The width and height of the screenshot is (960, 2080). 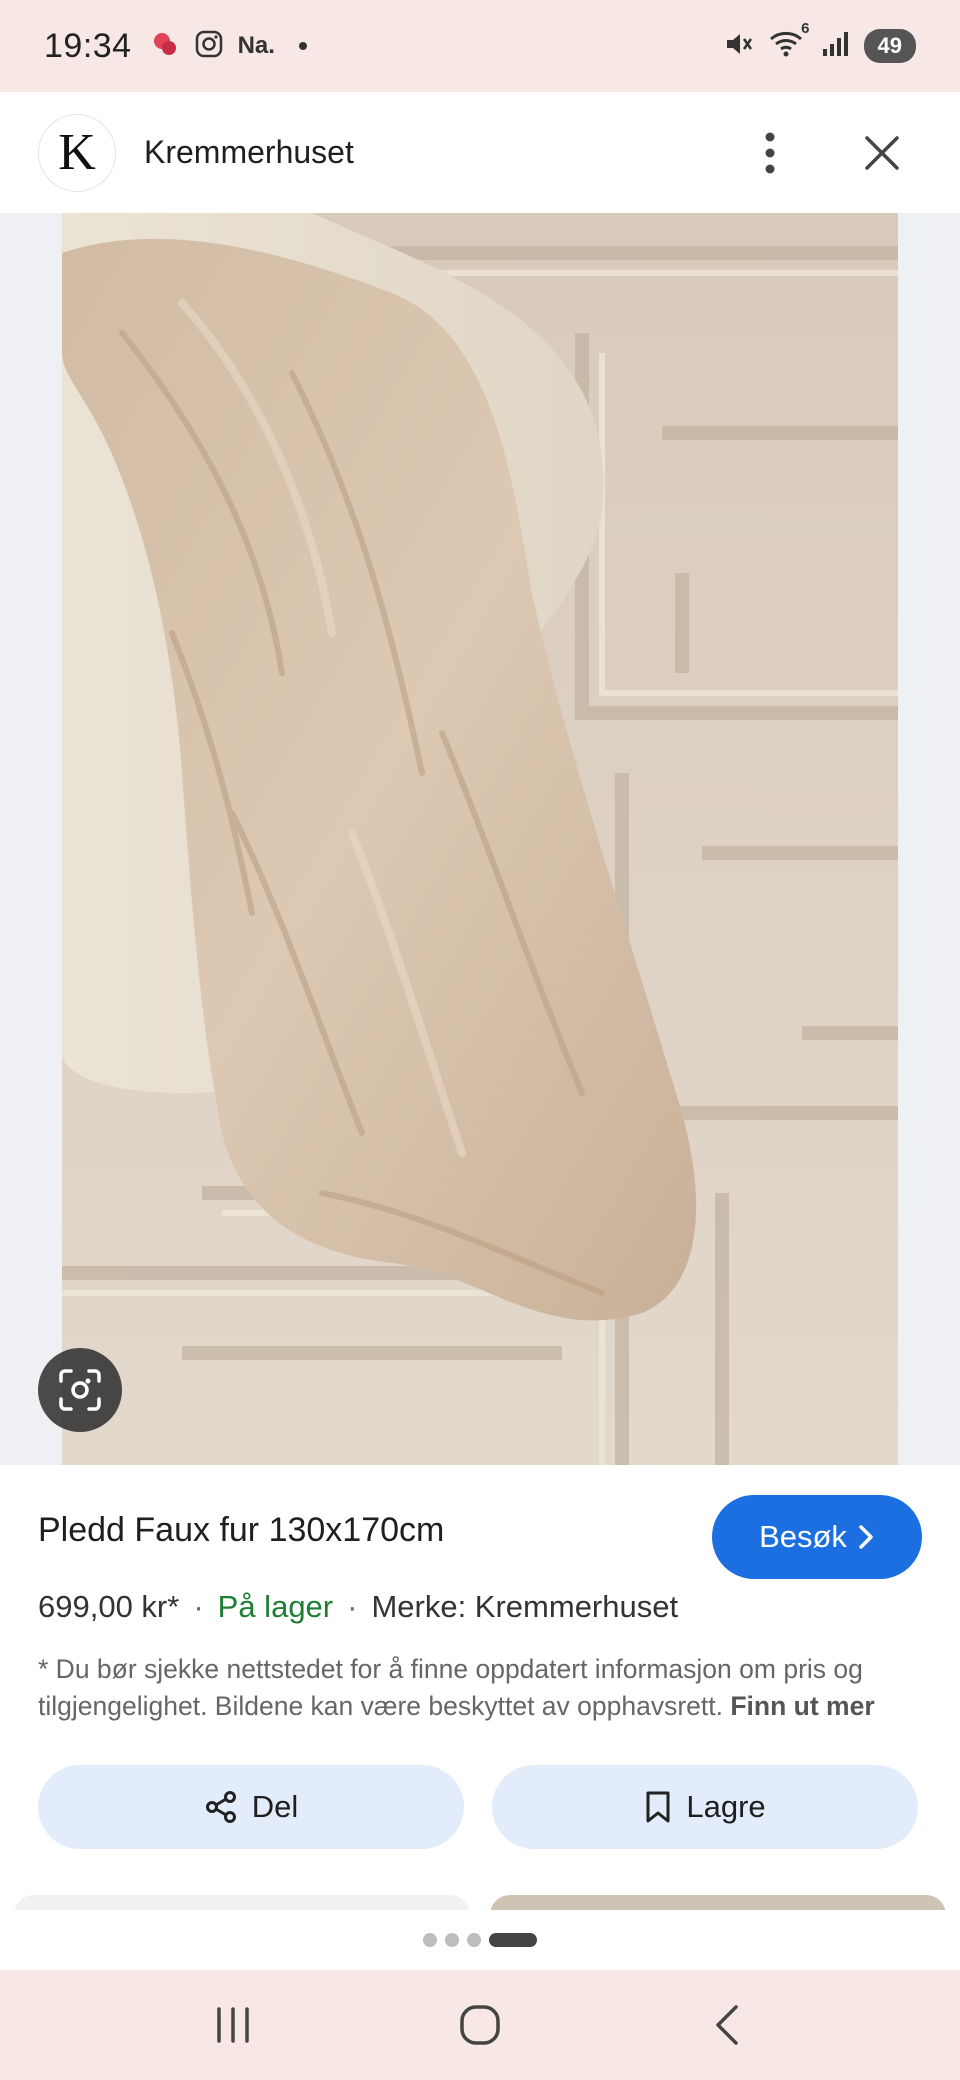 I want to click on recent-apps-icon, so click(x=233, y=2025).